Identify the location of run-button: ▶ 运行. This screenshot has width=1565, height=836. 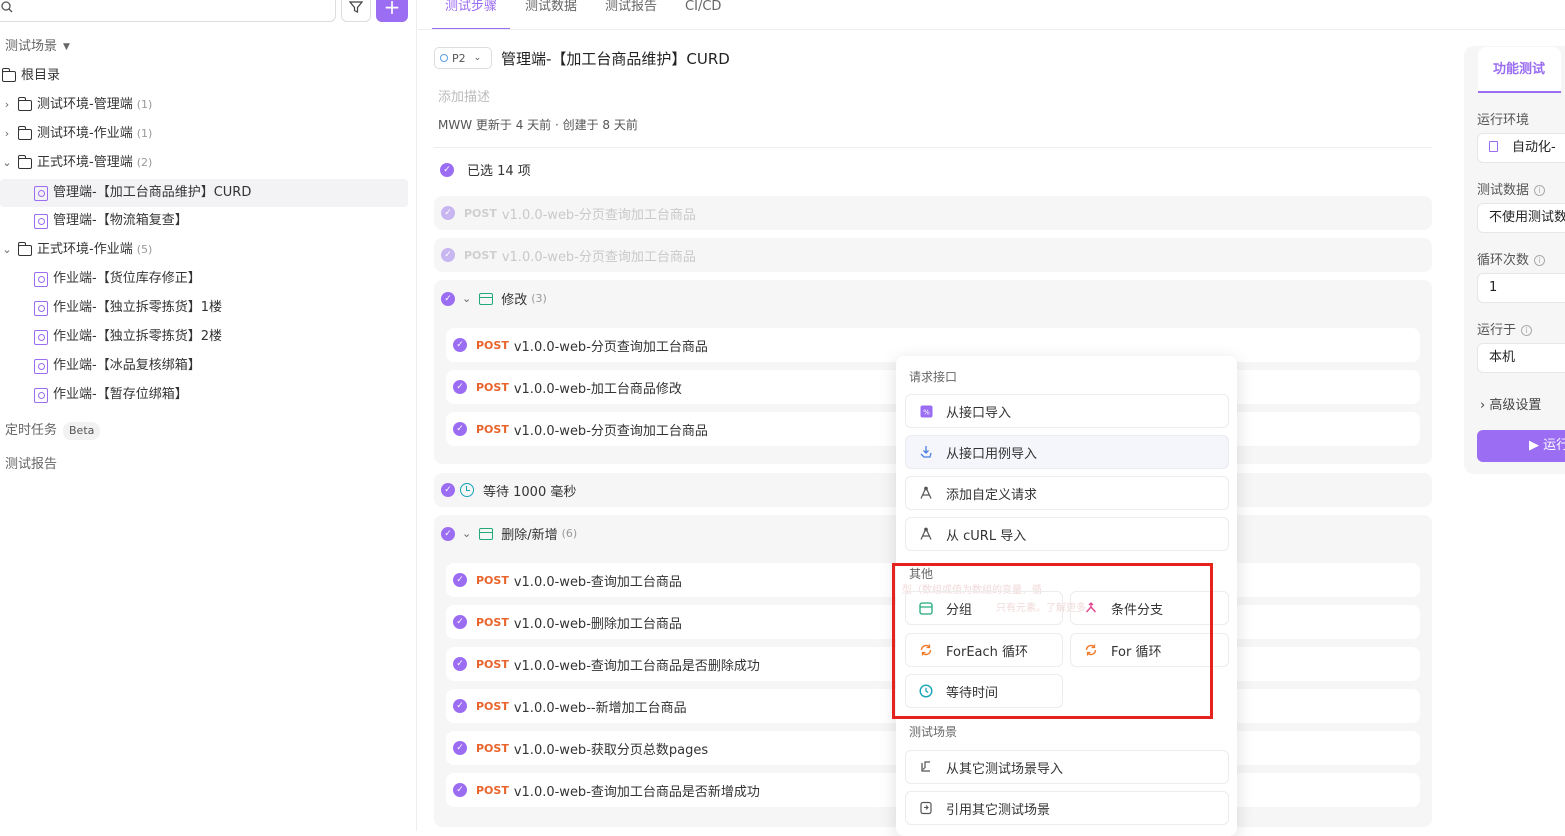
(1521, 446).